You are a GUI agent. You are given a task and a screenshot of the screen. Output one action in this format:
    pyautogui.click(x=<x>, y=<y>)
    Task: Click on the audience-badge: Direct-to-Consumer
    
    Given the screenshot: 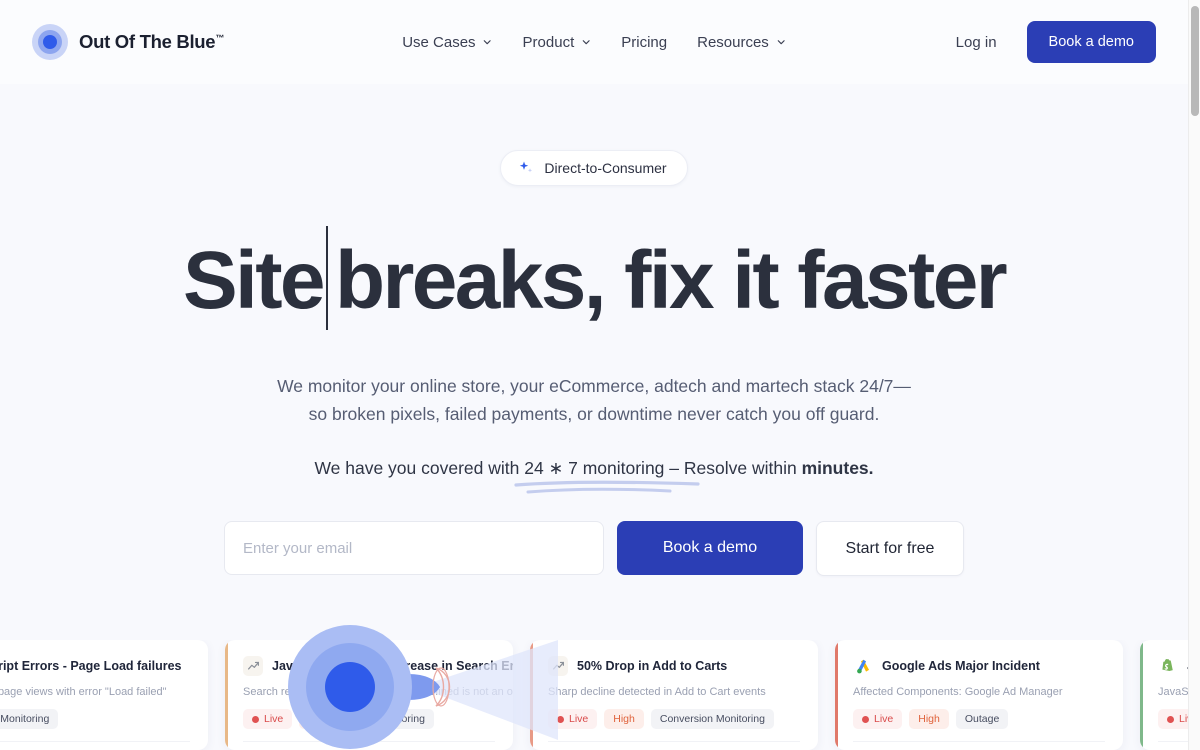 What is the action you would take?
    pyautogui.click(x=594, y=168)
    